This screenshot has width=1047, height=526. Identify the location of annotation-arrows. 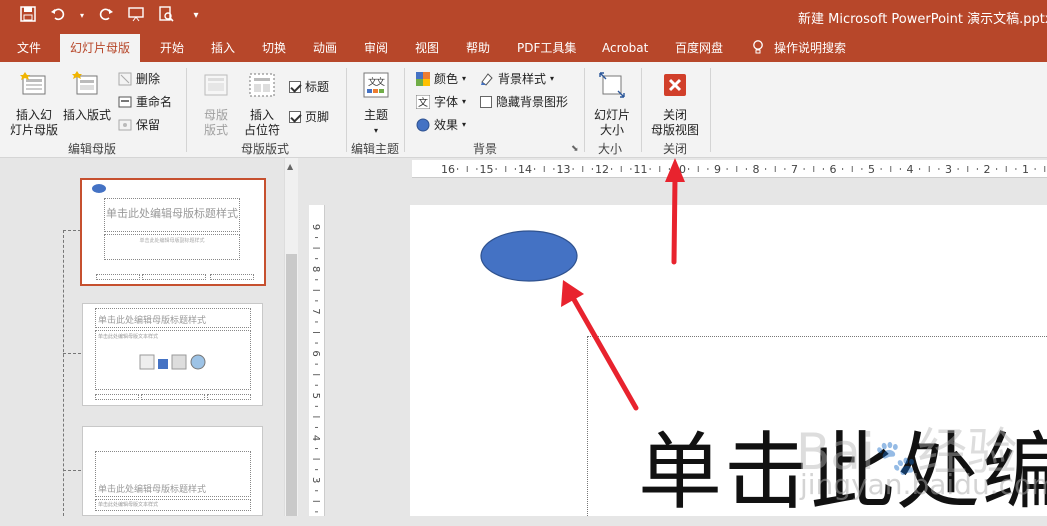
(623, 284).